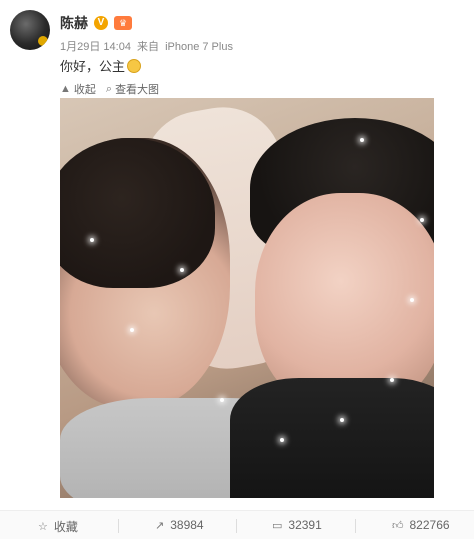 Image resolution: width=474 pixels, height=539 pixels. I want to click on post-meta: 1月29日 14:04 来自 iPhone 7 Plus, so click(148, 46).